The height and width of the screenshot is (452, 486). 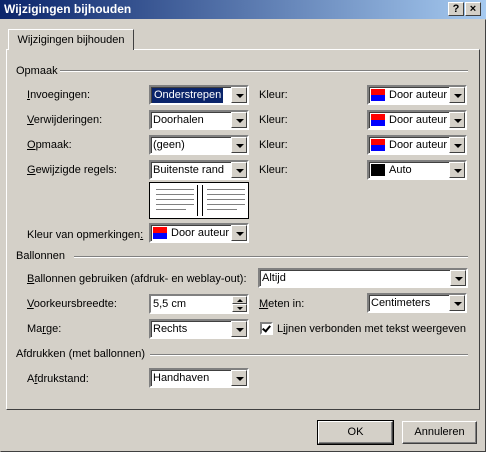 I want to click on color-swatch-icon, so click(x=378, y=170).